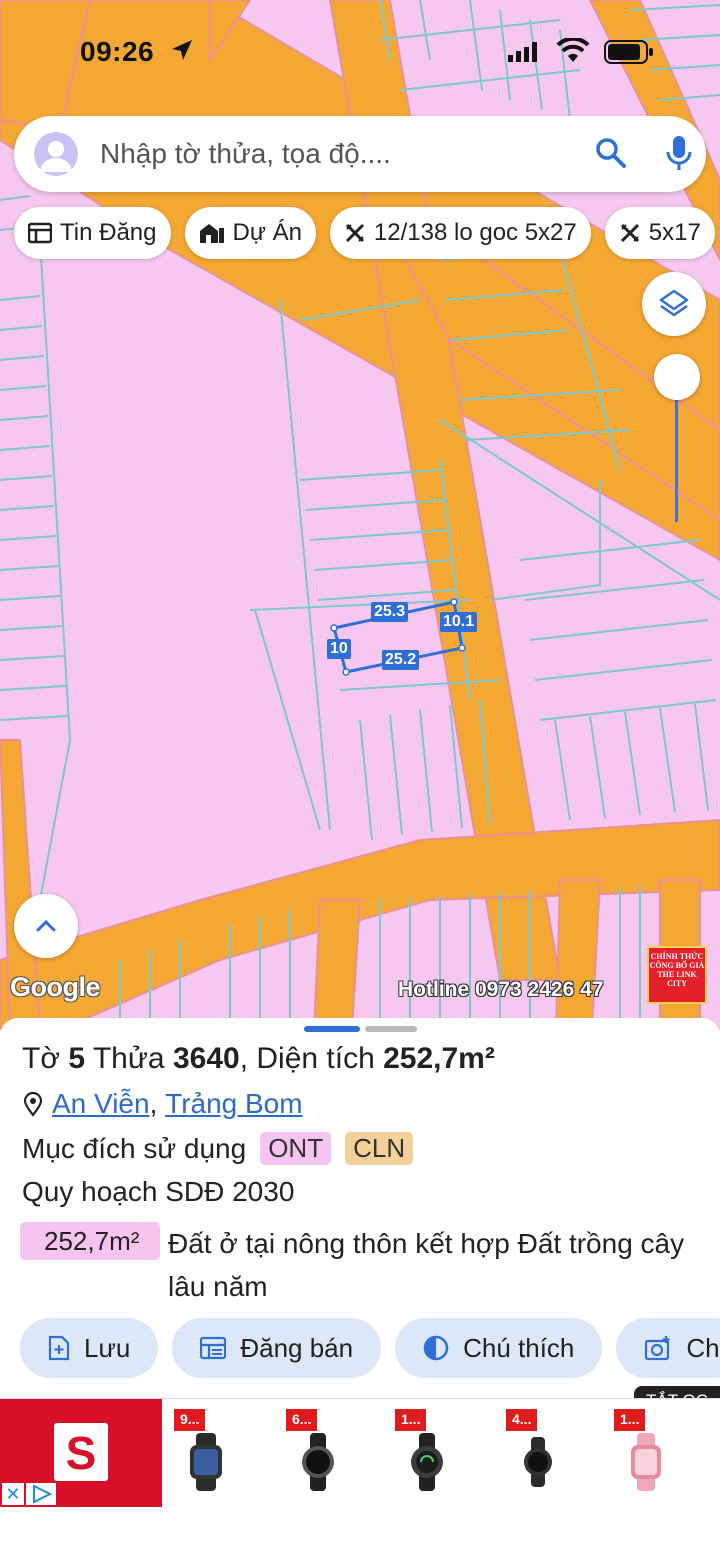 The width and height of the screenshot is (720, 1564). I want to click on hotline-watermark: Hotline 0973 2426 47, so click(501, 989).